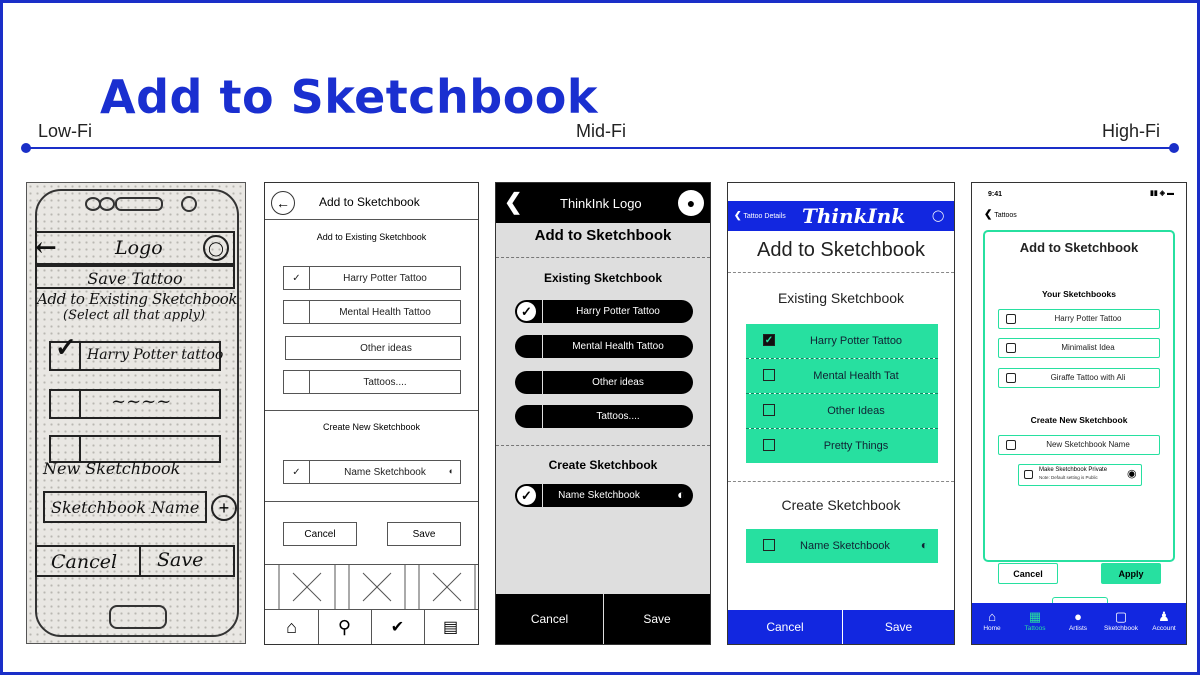  What do you see at coordinates (842, 446) in the screenshot?
I see `hf1-item: Pretty Things` at bounding box center [842, 446].